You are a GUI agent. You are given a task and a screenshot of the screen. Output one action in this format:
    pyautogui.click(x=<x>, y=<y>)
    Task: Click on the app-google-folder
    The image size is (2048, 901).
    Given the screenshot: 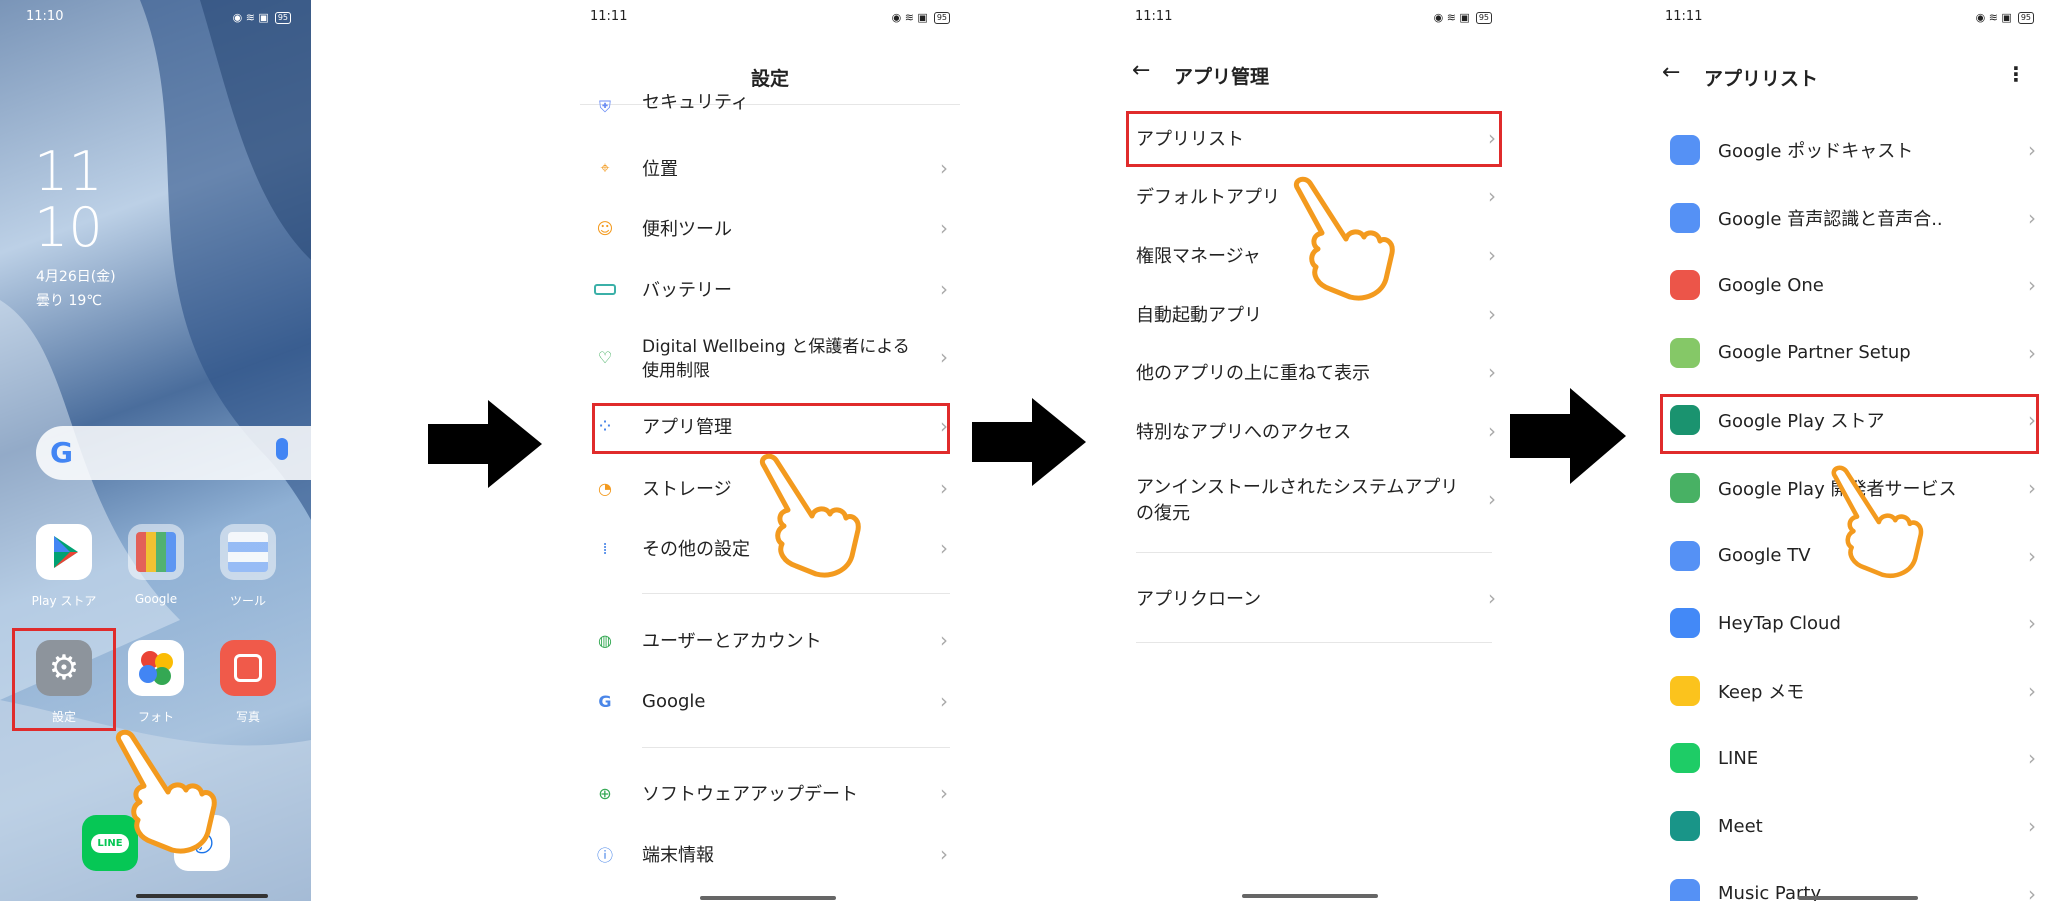 What is the action you would take?
    pyautogui.click(x=156, y=552)
    